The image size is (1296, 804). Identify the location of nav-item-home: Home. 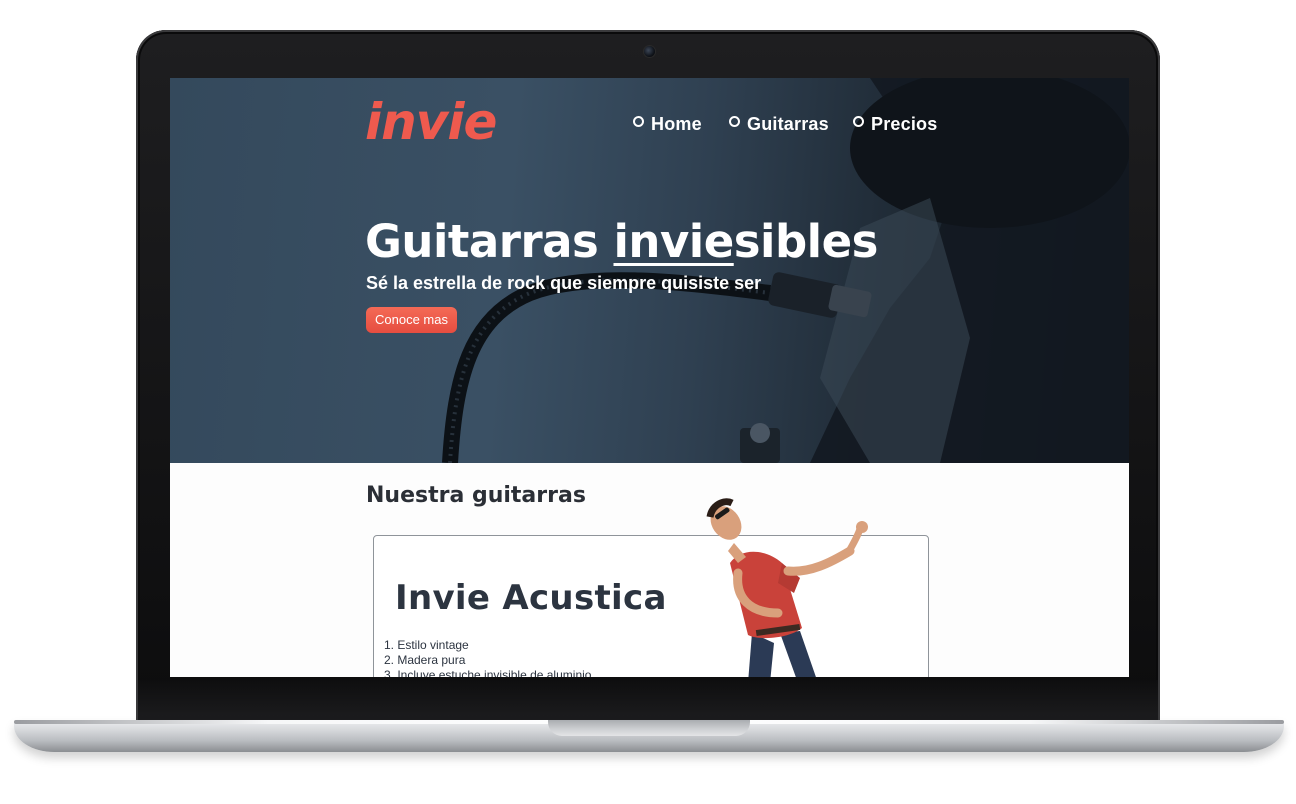
(667, 124).